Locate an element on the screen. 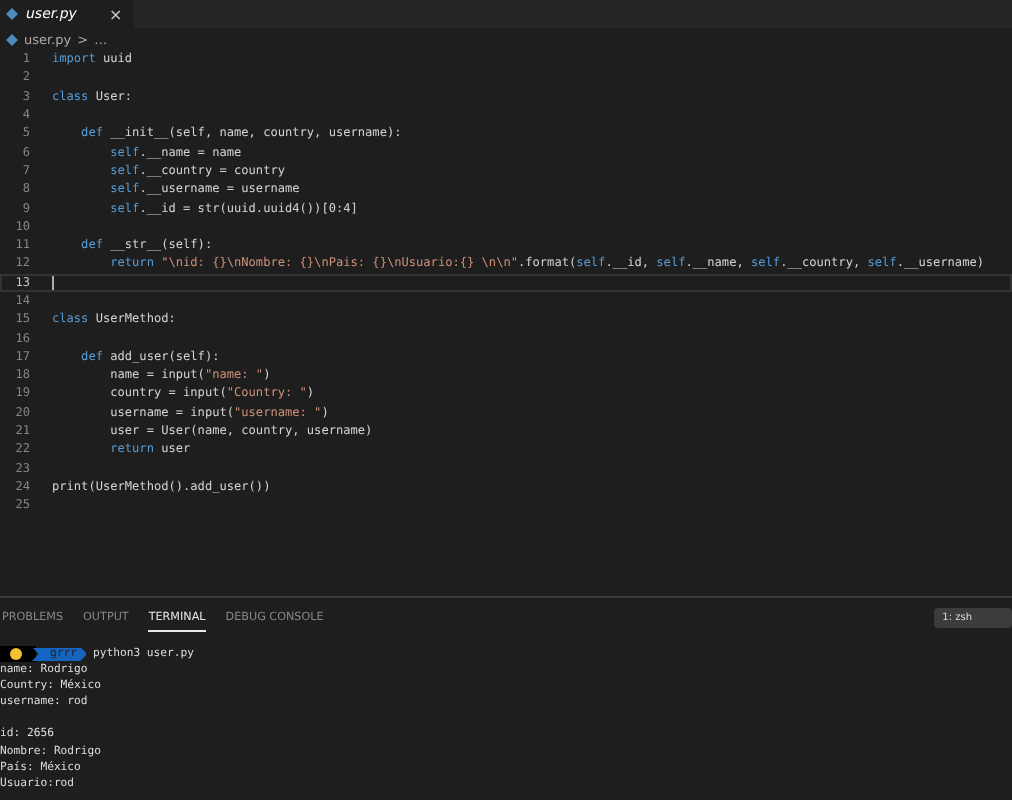  text-cursor is located at coordinates (53, 282).